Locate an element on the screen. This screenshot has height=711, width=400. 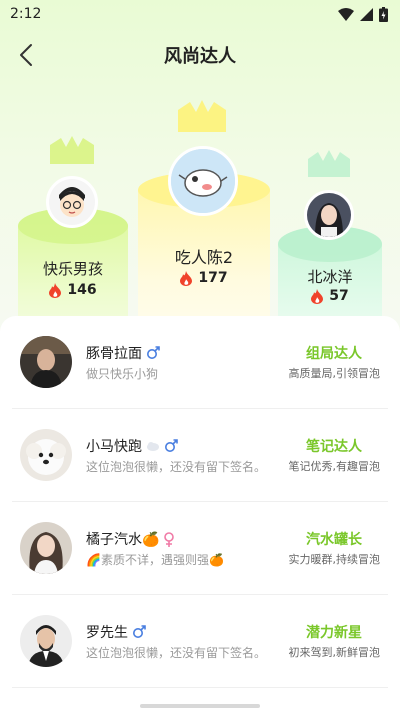
user-name-row: 小马快跑 is located at coordinates (132, 446).